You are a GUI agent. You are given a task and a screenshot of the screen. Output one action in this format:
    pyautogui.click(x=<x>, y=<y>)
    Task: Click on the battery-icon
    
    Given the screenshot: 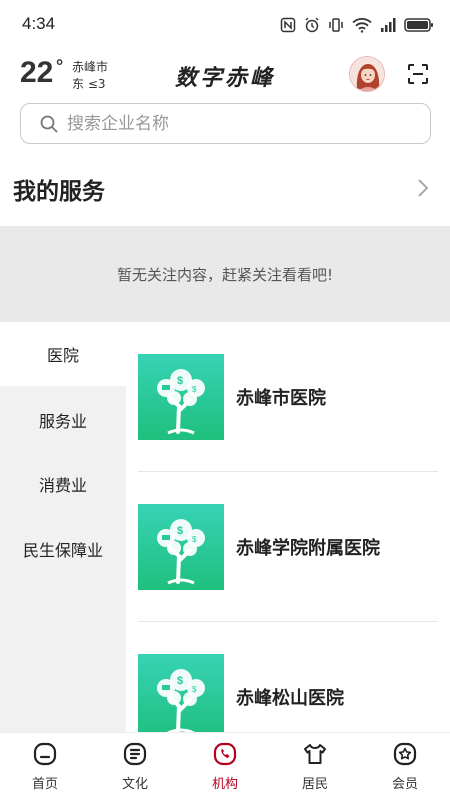 What is the action you would take?
    pyautogui.click(x=419, y=25)
    